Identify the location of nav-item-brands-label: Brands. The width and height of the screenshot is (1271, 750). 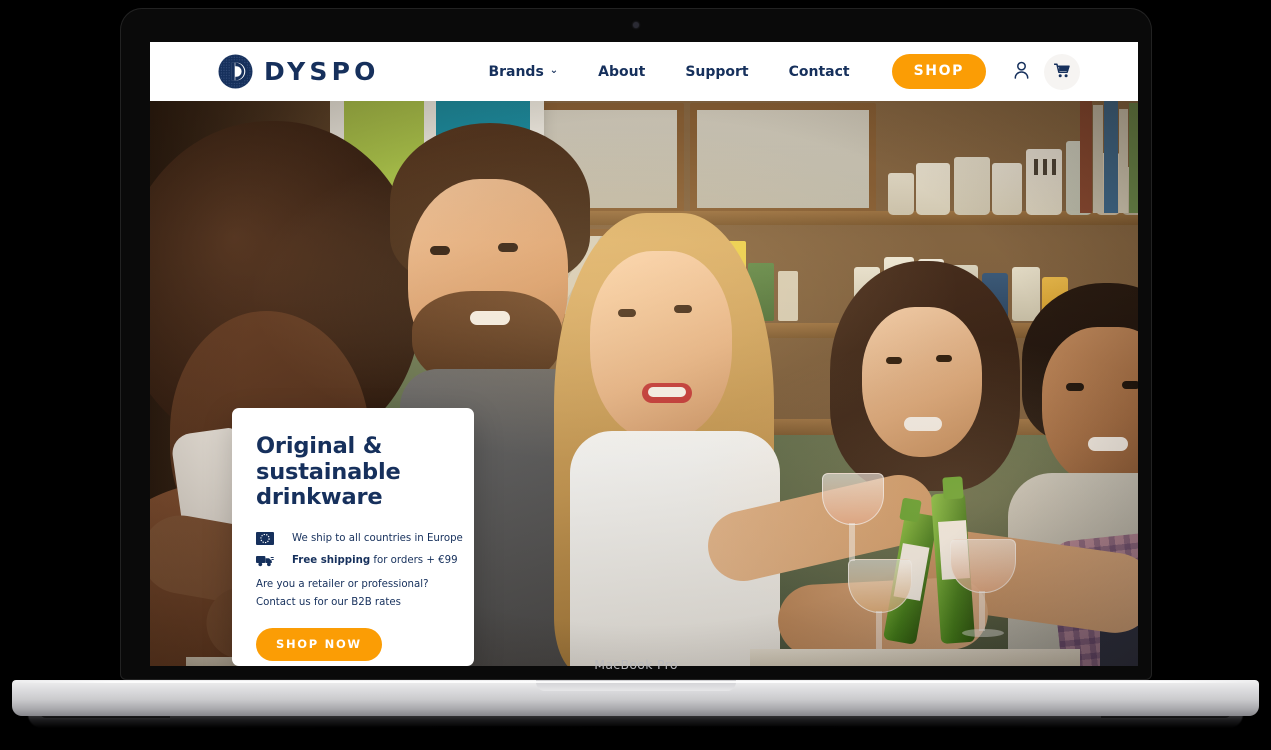
(516, 71).